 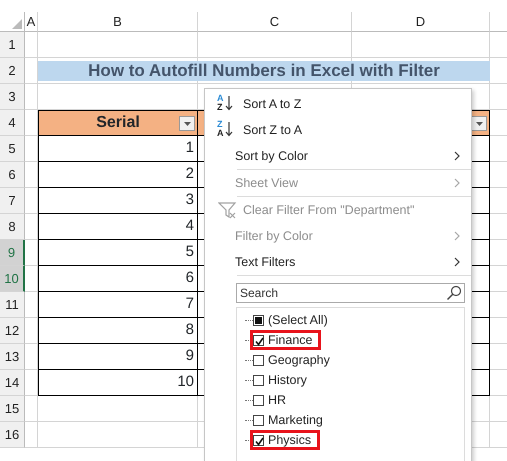 What do you see at coordinates (118, 149) in the screenshot?
I see `table-cell: 1` at bounding box center [118, 149].